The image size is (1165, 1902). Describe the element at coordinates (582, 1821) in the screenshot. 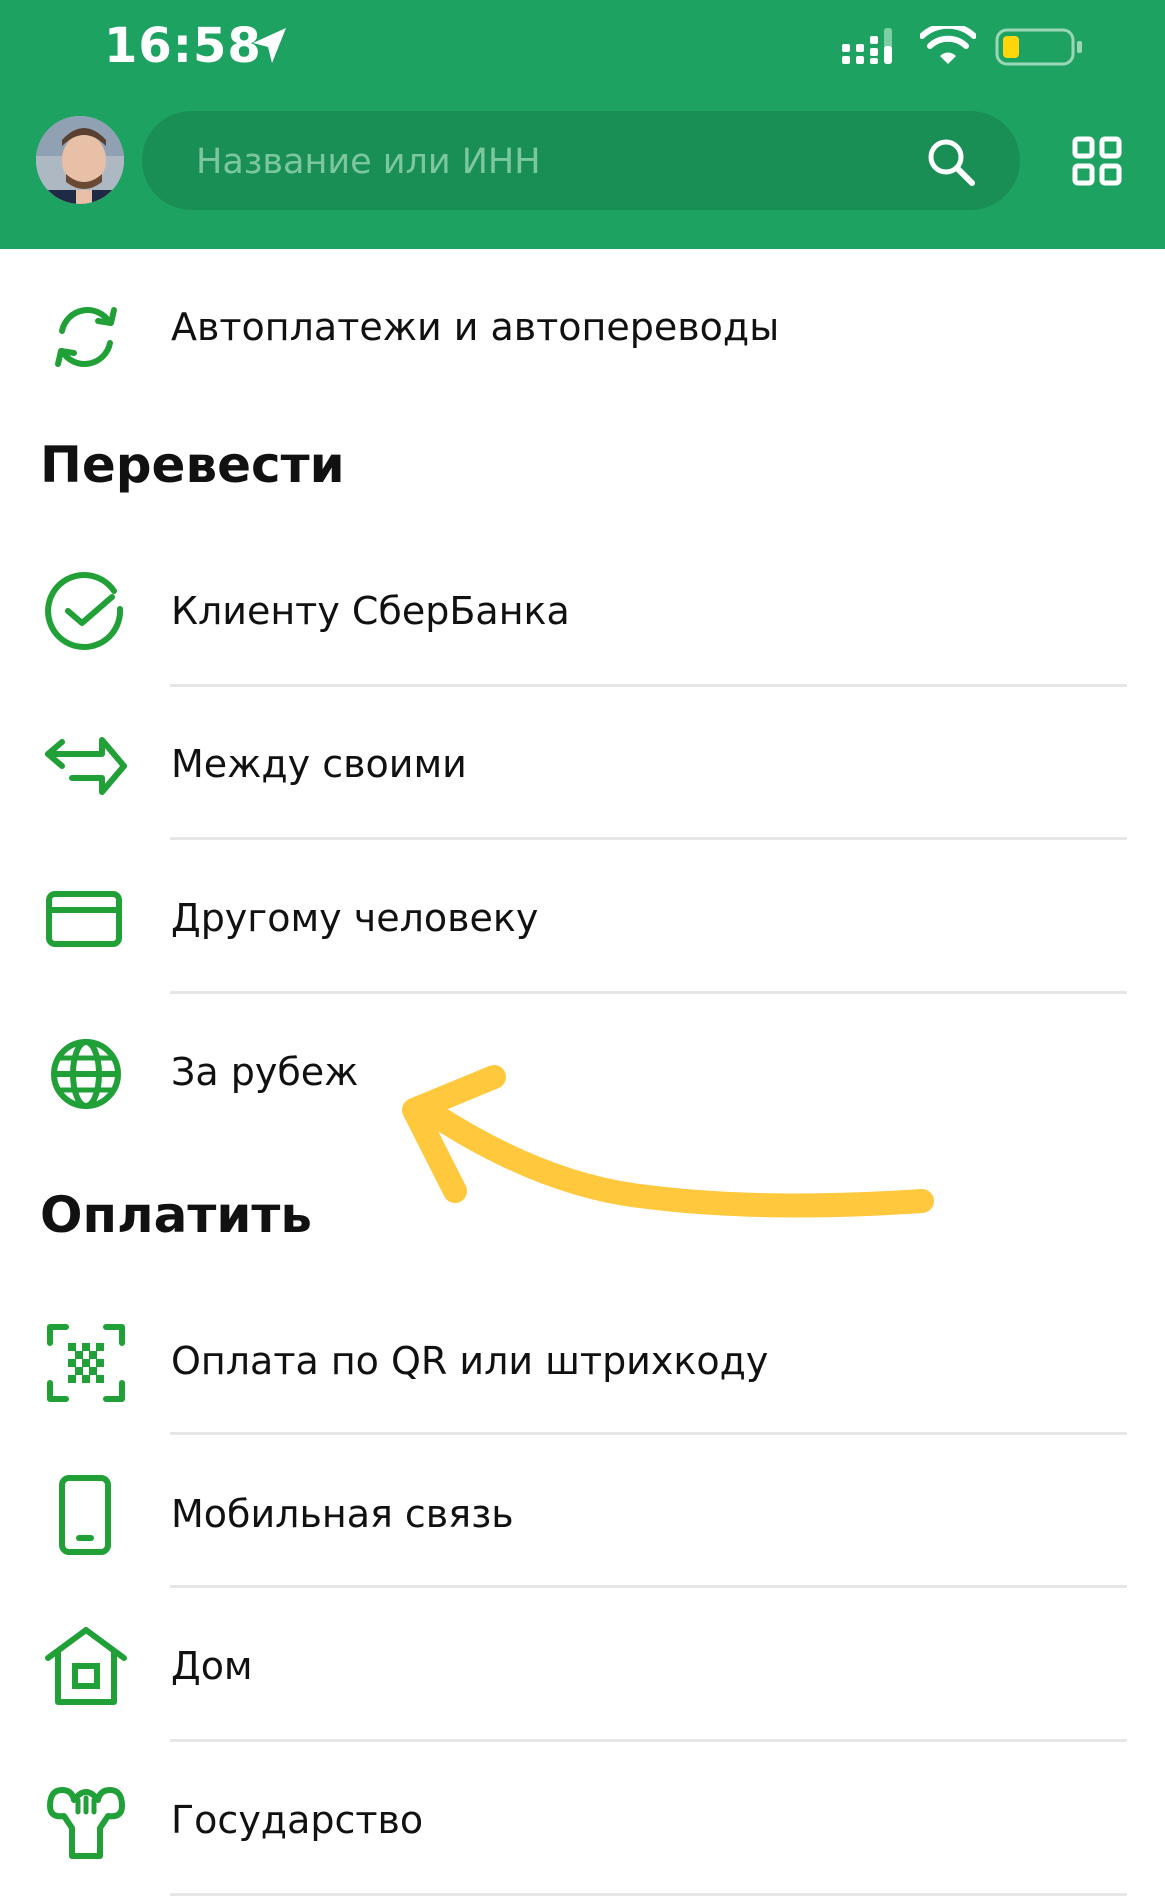

I see `pay-item-state: Государство` at that location.